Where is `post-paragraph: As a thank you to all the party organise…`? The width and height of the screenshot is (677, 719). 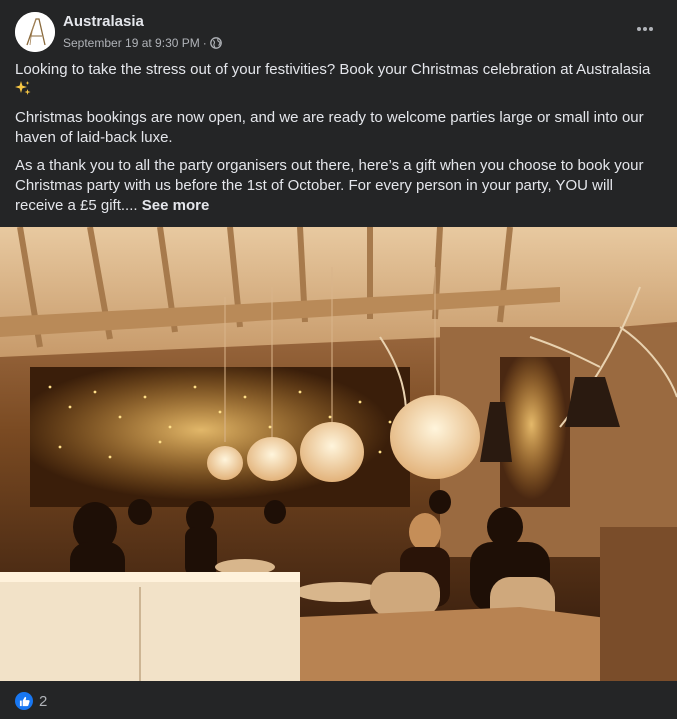
post-paragraph: As a thank you to all the party organise… is located at coordinates (337, 186).